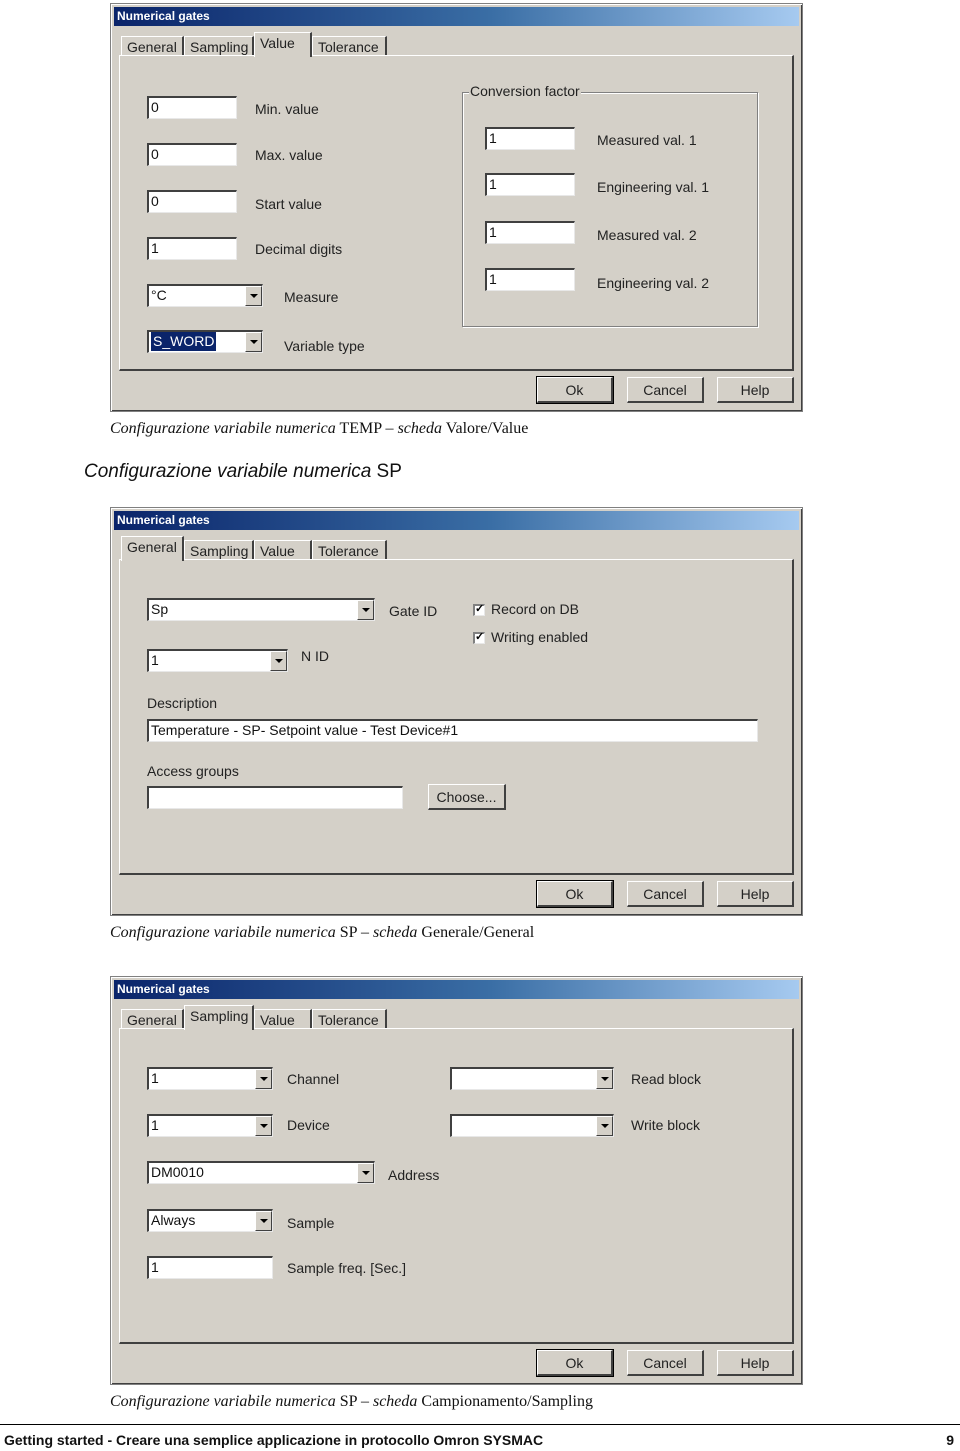  I want to click on measured-val-1-label: Measured val. 1, so click(647, 140).